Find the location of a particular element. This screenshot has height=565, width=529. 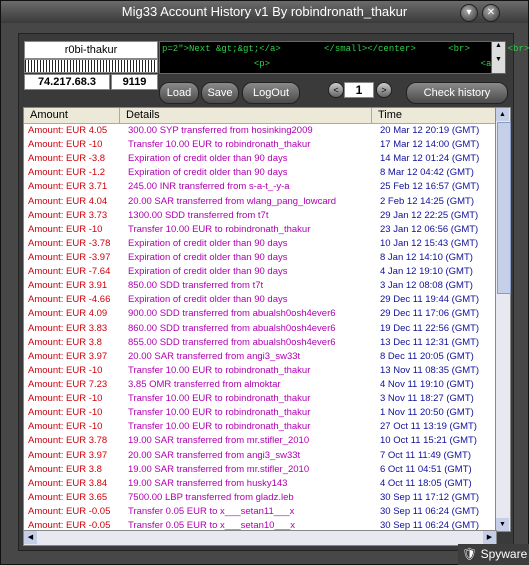

chevron-right-icon: > is located at coordinates (384, 90).